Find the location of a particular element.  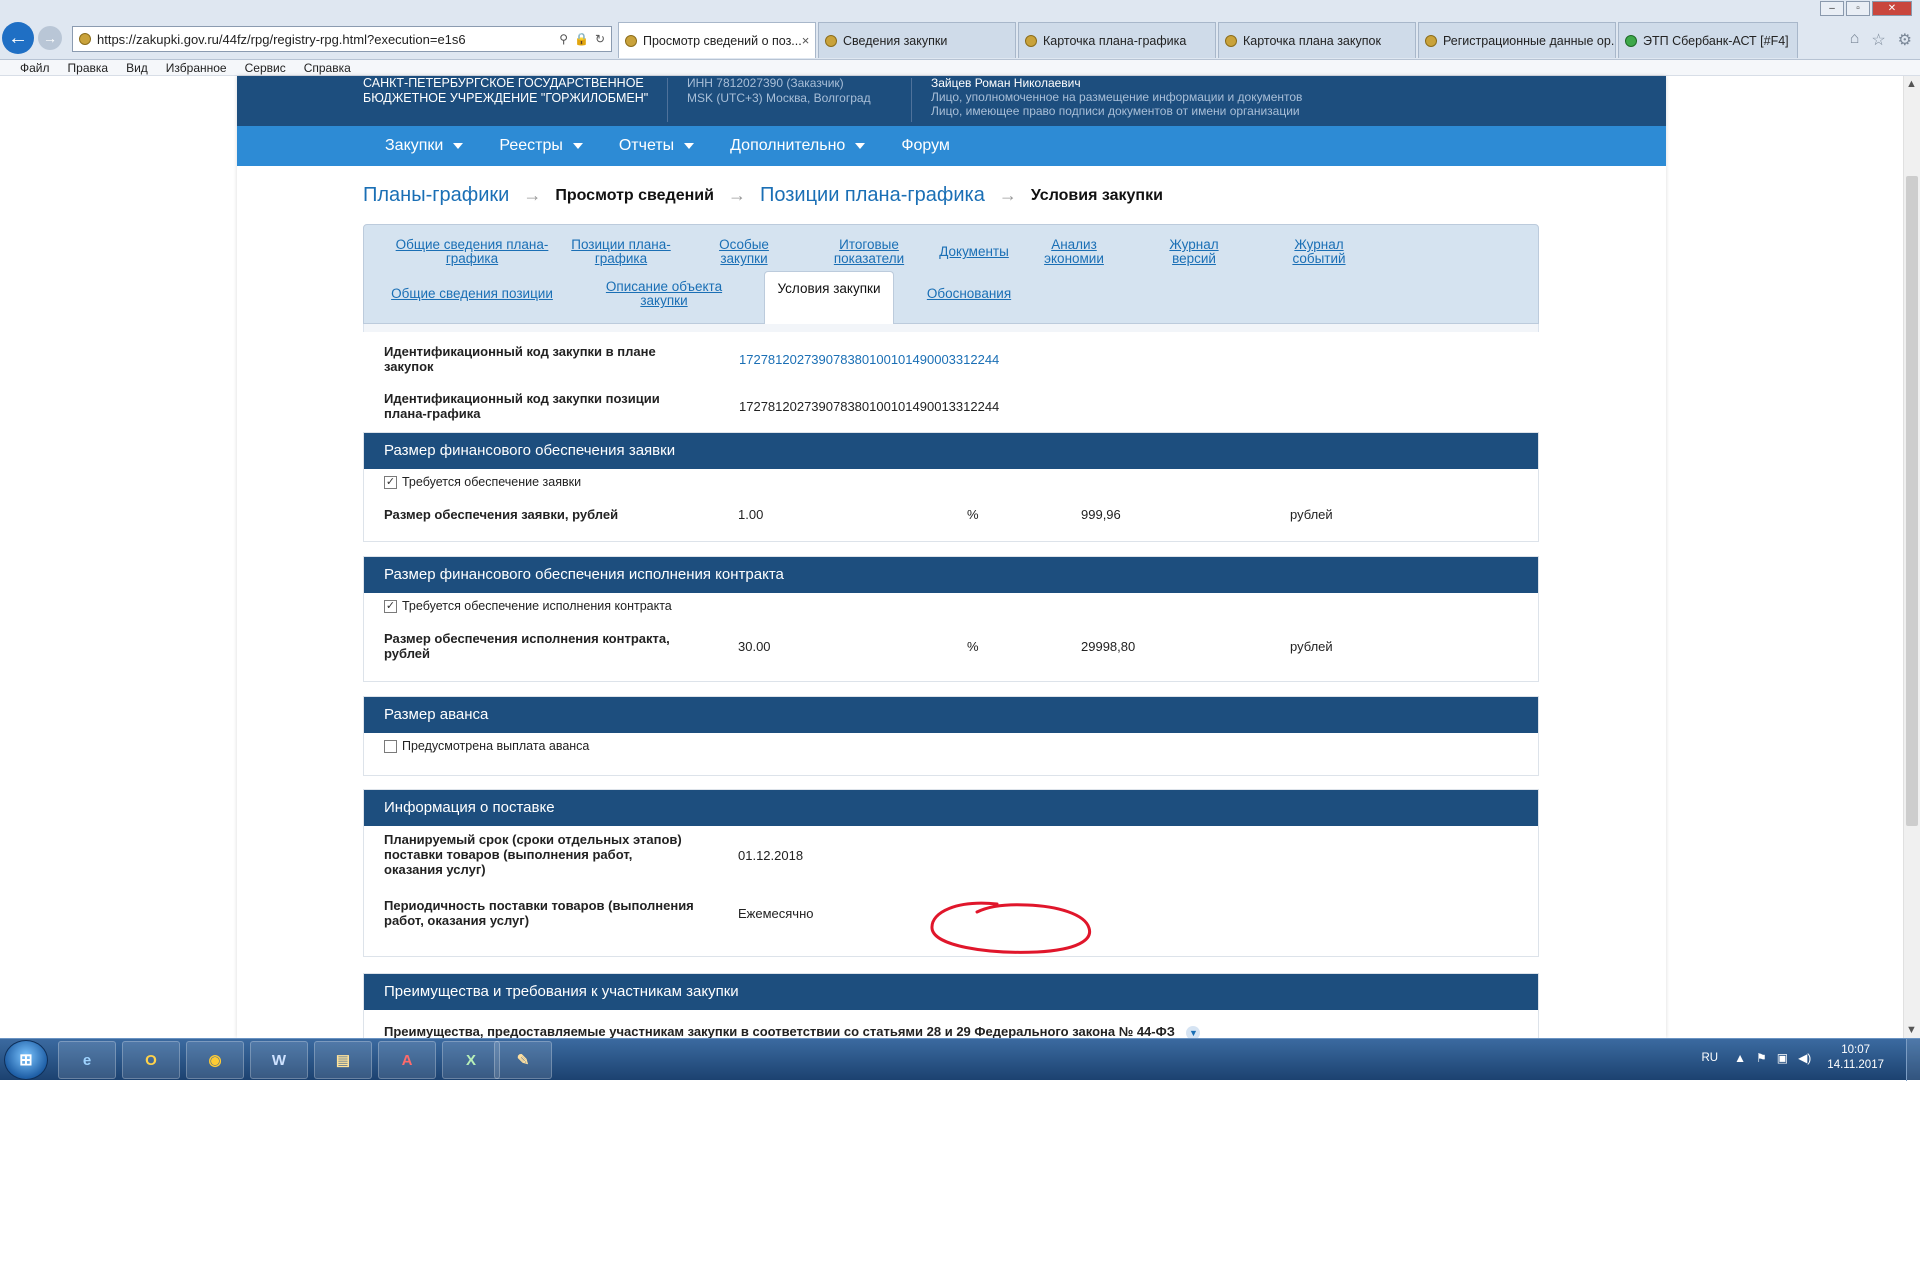

tab-special-purchases: Особые закупки is located at coordinates (744, 252).